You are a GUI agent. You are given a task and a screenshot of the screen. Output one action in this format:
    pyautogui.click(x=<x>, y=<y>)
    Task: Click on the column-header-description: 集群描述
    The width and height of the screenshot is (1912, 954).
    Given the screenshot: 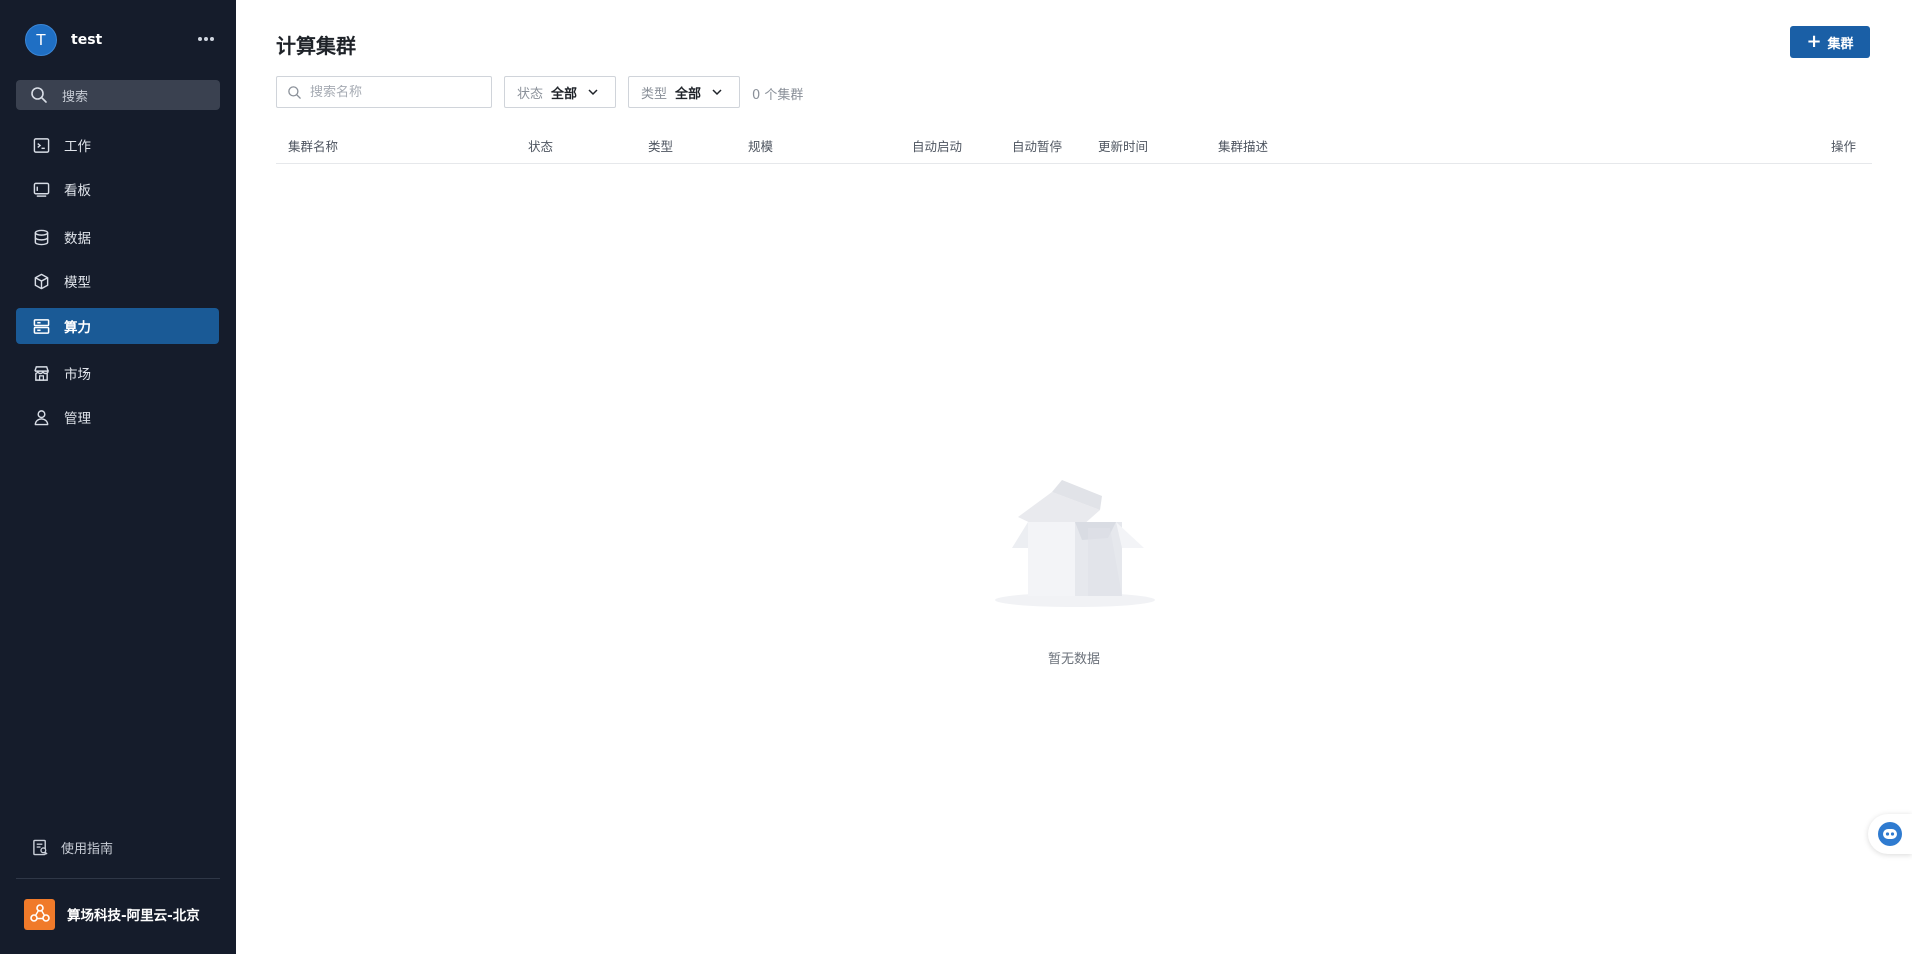 What is the action you would take?
    pyautogui.click(x=1243, y=146)
    